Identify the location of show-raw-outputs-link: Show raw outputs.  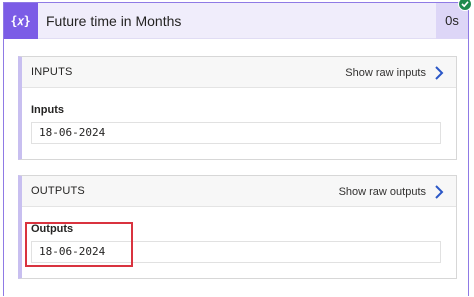
(391, 191).